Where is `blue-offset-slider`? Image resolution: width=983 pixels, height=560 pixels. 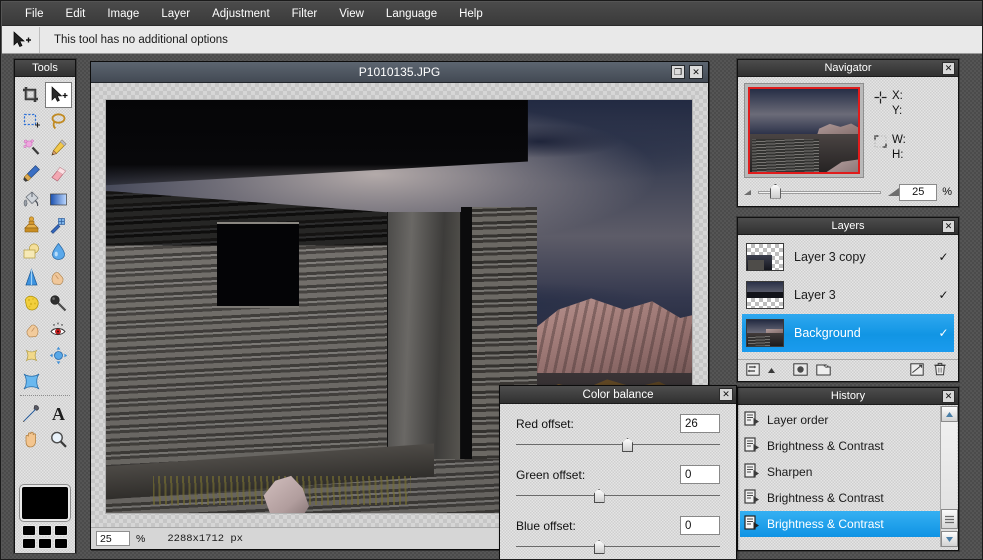 blue-offset-slider is located at coordinates (618, 547).